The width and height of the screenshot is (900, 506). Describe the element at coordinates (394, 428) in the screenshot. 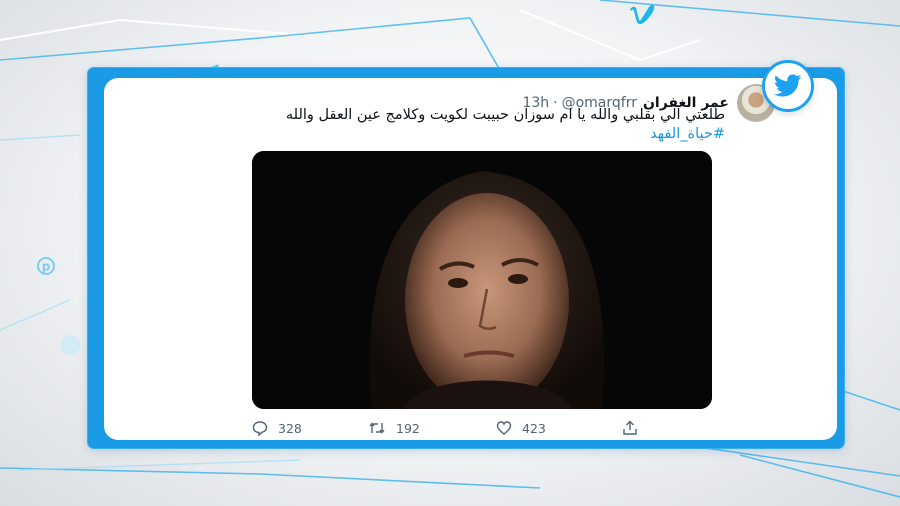

I see `retweet-action: 192` at that location.